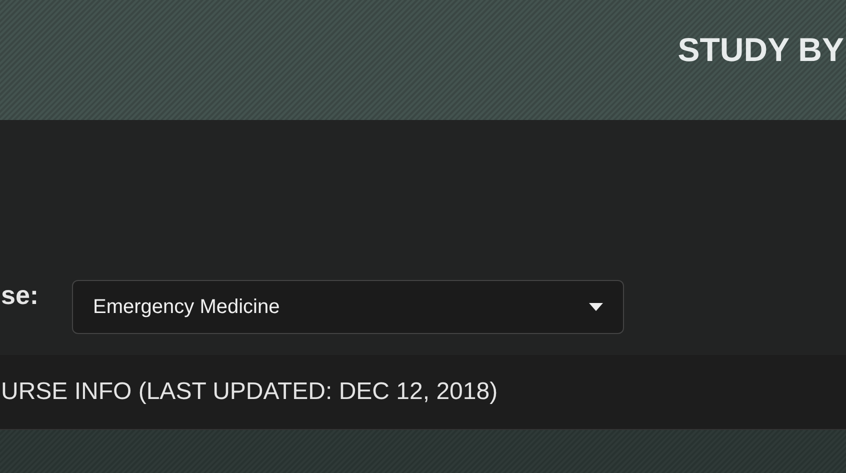 The height and width of the screenshot is (473, 846). Describe the element at coordinates (249, 392) in the screenshot. I see `course-info-heading: URSE INFO (LAST UPDATED: DEC 12, 2018)` at that location.